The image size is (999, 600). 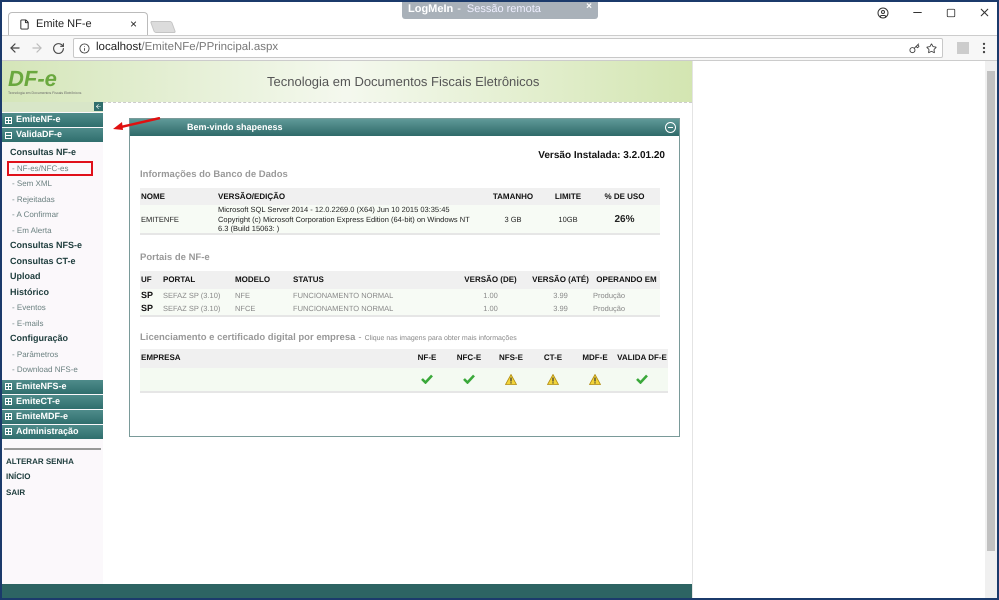 I want to click on column-header: EMPRESA, so click(x=161, y=358).